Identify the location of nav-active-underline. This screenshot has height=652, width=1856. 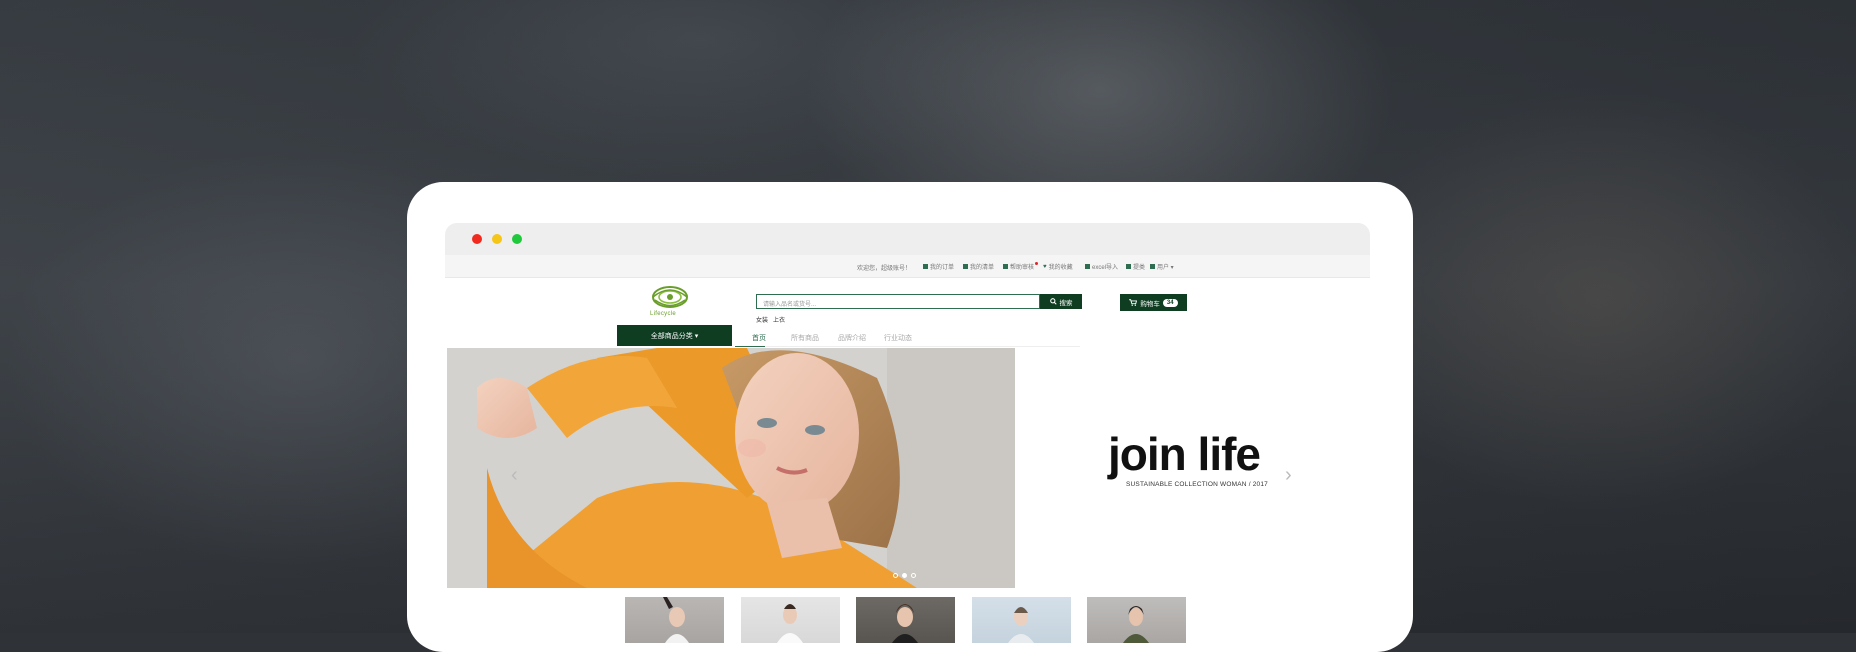
(750, 346).